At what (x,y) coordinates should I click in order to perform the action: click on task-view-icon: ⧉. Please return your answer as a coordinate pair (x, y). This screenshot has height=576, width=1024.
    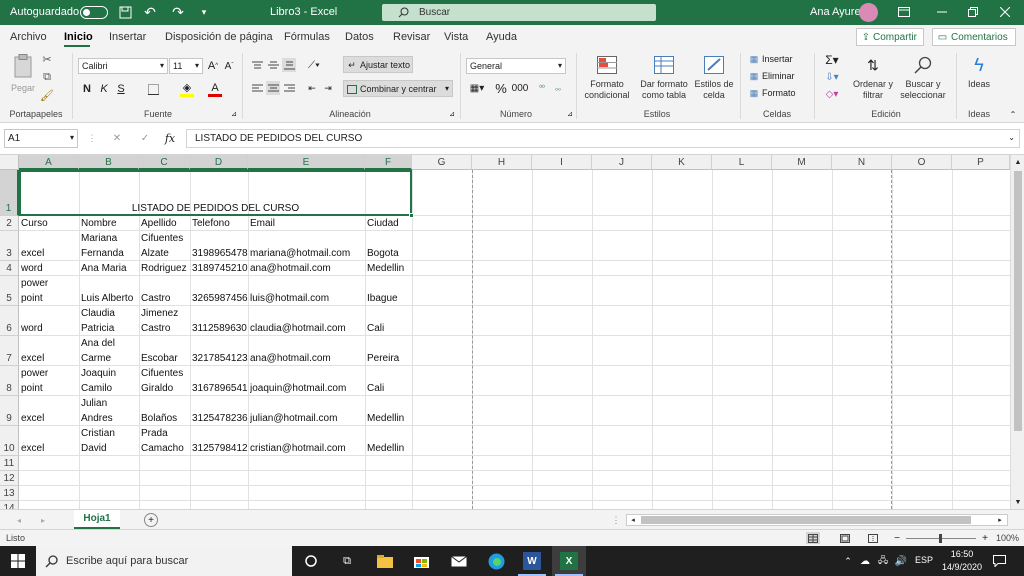
    Looking at the image, I should click on (347, 561).